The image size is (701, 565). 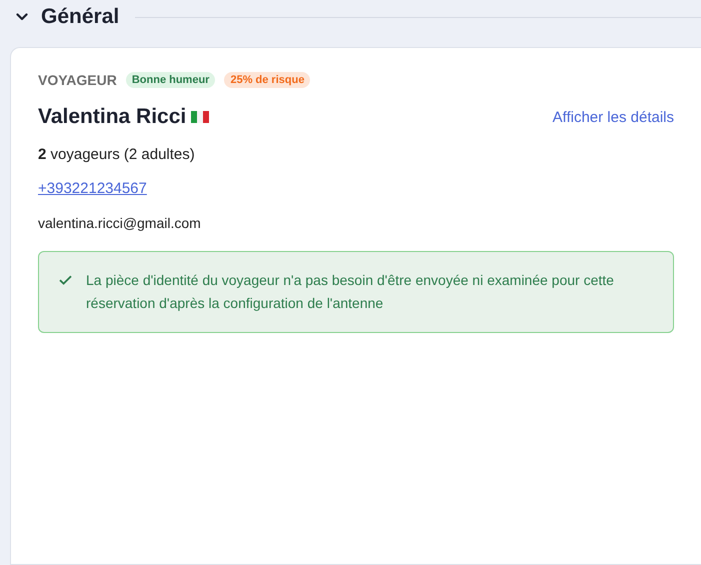 What do you see at coordinates (200, 117) in the screenshot?
I see `flag-icon` at bounding box center [200, 117].